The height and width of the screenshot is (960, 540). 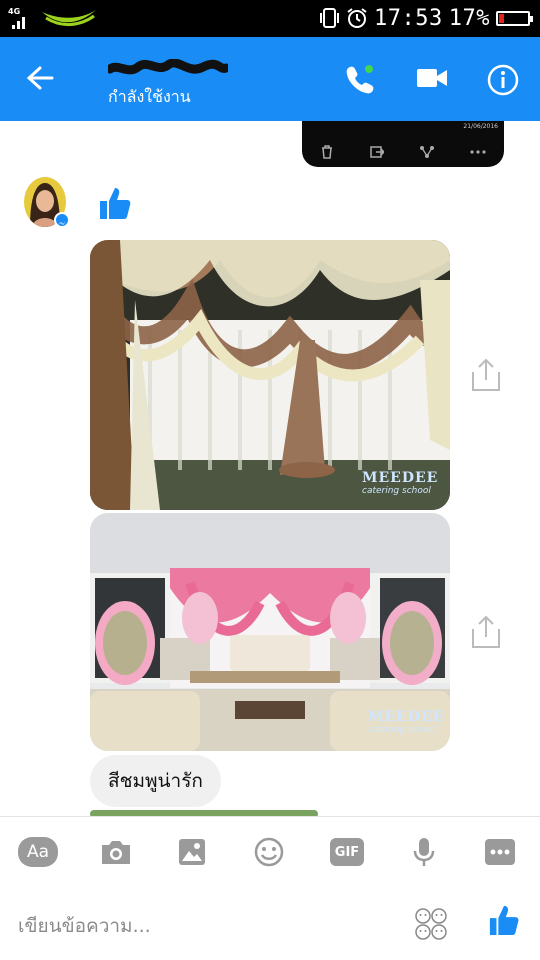 What do you see at coordinates (155, 781) in the screenshot?
I see `message-bubble: สีชมพูน่ารัก` at bounding box center [155, 781].